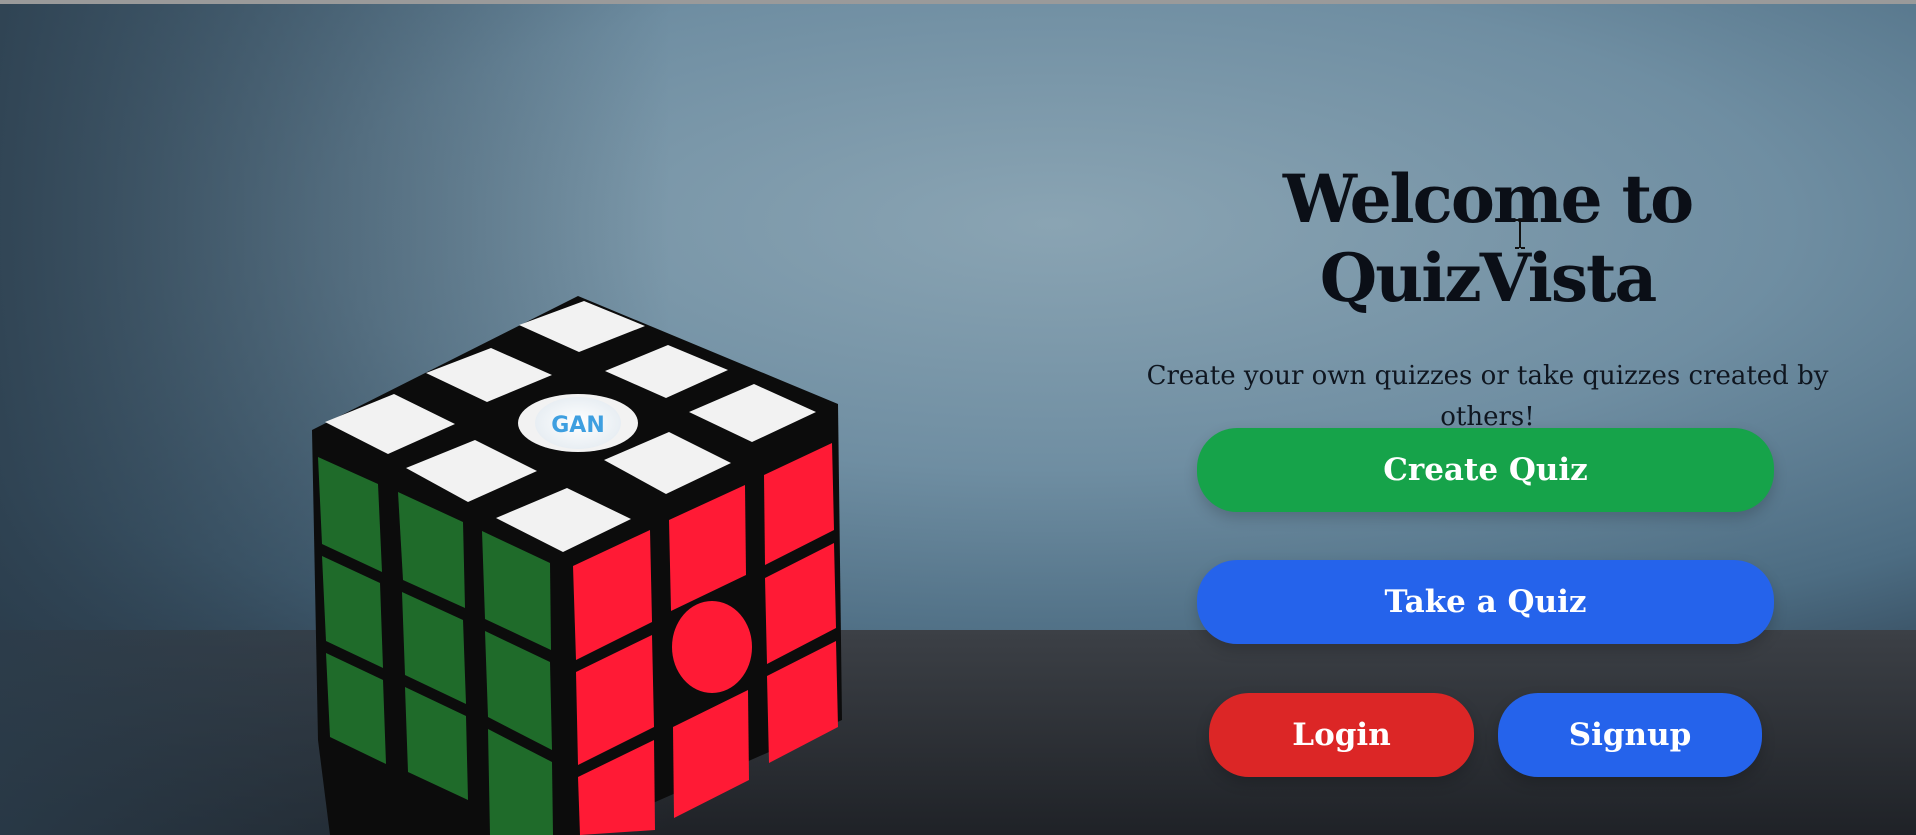  What do you see at coordinates (1630, 735) in the screenshot?
I see `signup-button: Signup` at bounding box center [1630, 735].